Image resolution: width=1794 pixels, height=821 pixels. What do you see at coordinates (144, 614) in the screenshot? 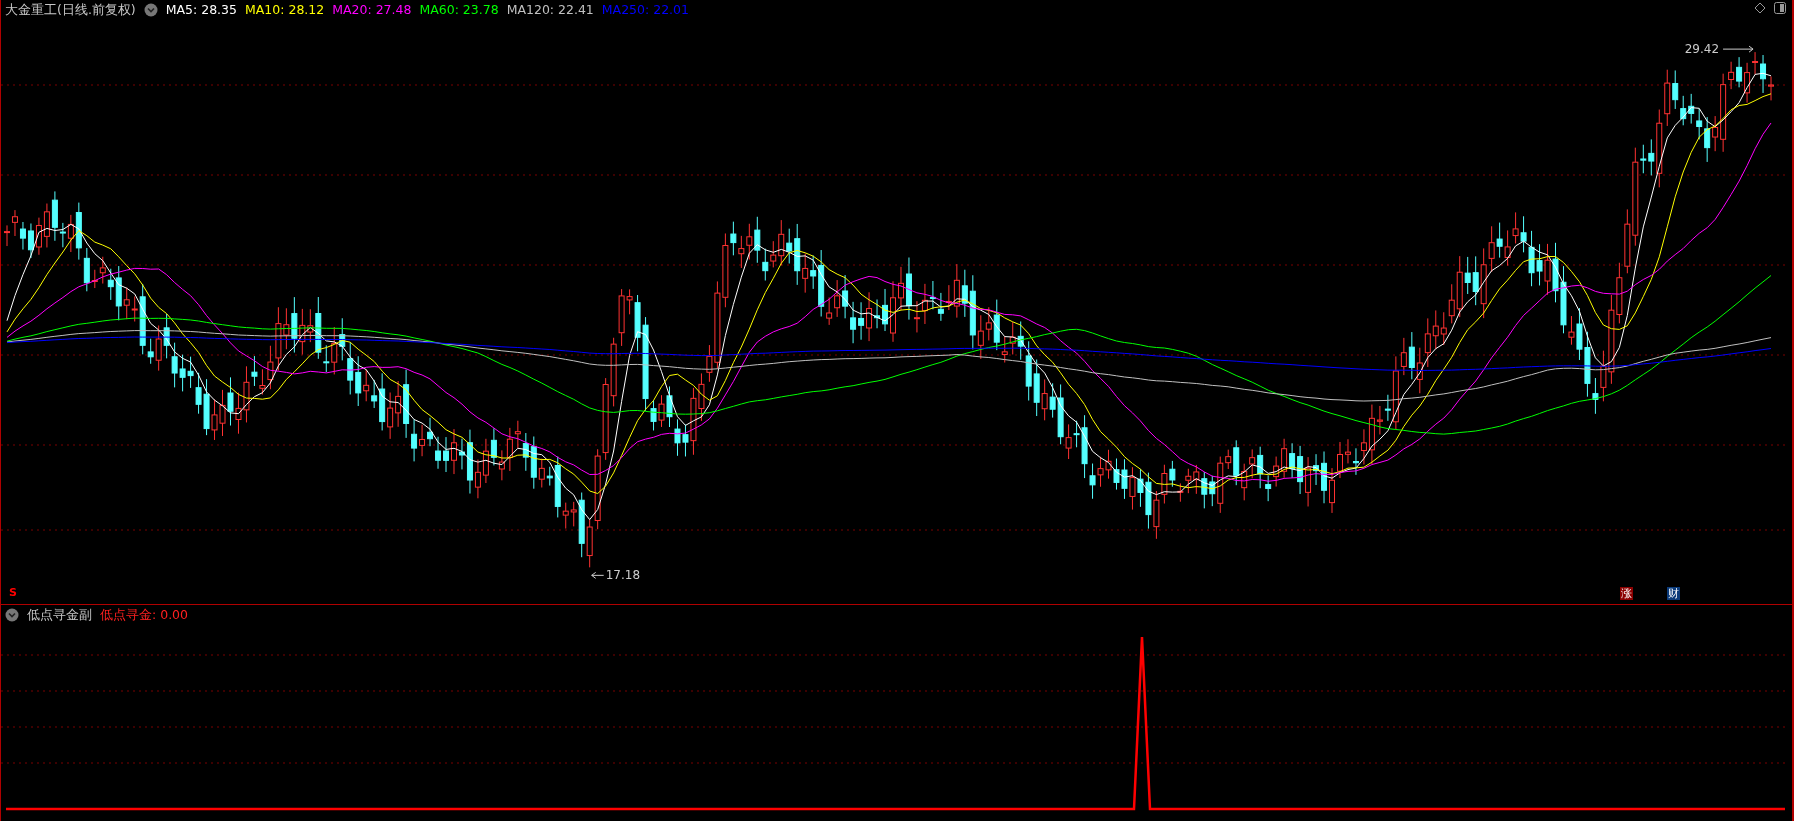
I see `indicator-reading: 低点寻金: 0.00` at bounding box center [144, 614].